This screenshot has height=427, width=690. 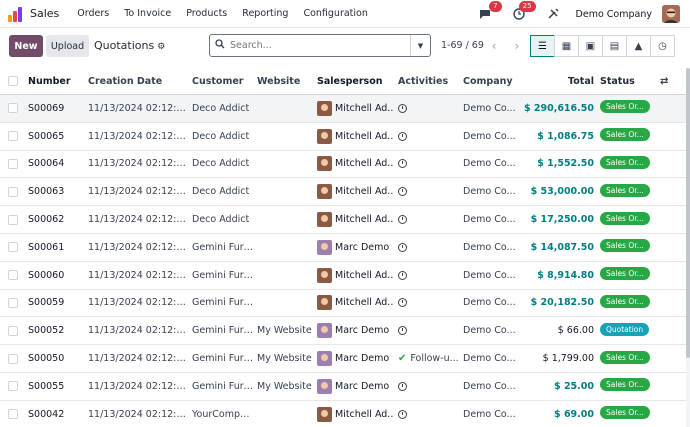 What do you see at coordinates (16, 14) in the screenshot?
I see `sales-app-icon` at bounding box center [16, 14].